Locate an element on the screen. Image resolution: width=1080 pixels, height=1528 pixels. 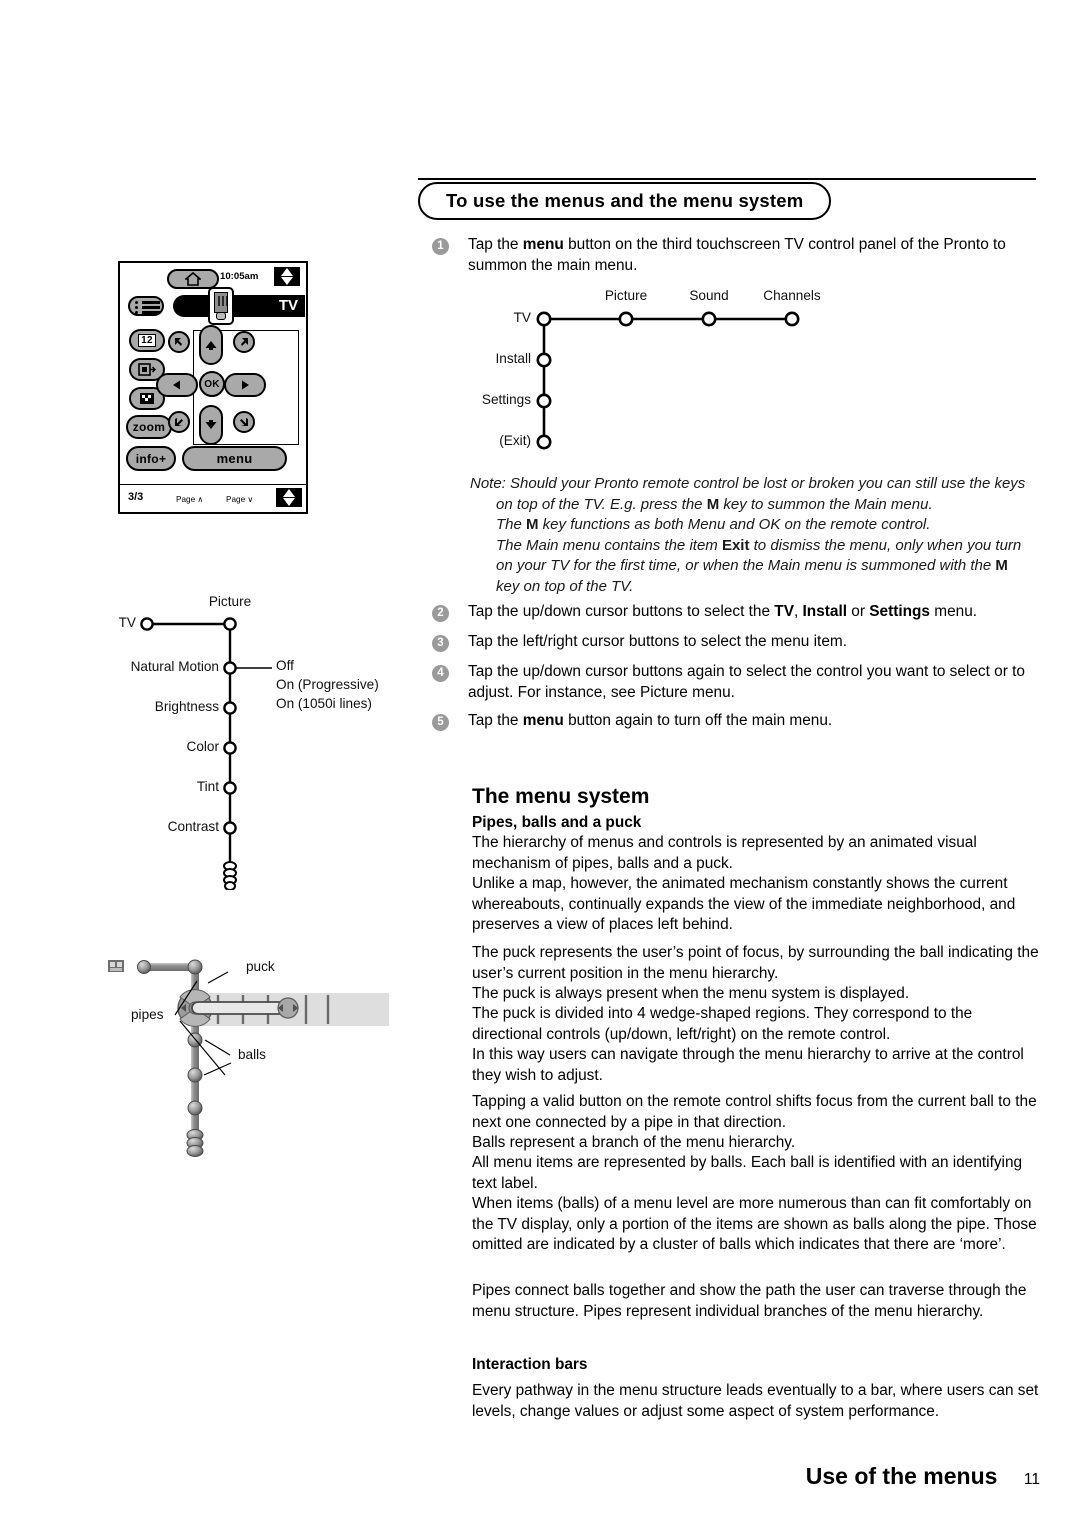
step-number: 3 is located at coordinates (440, 643).